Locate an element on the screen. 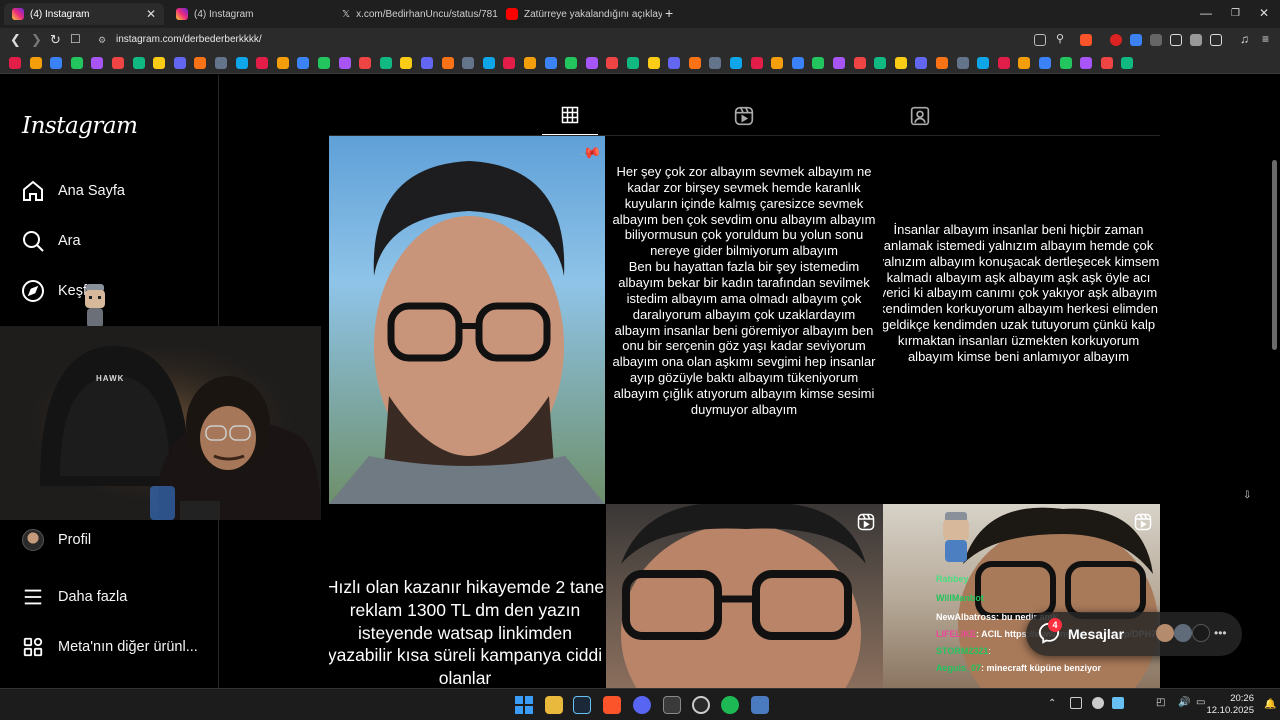 Image resolution: width=1280 pixels, height=720 pixels. tab-instagram: (4) Instagram is located at coordinates (250, 14).